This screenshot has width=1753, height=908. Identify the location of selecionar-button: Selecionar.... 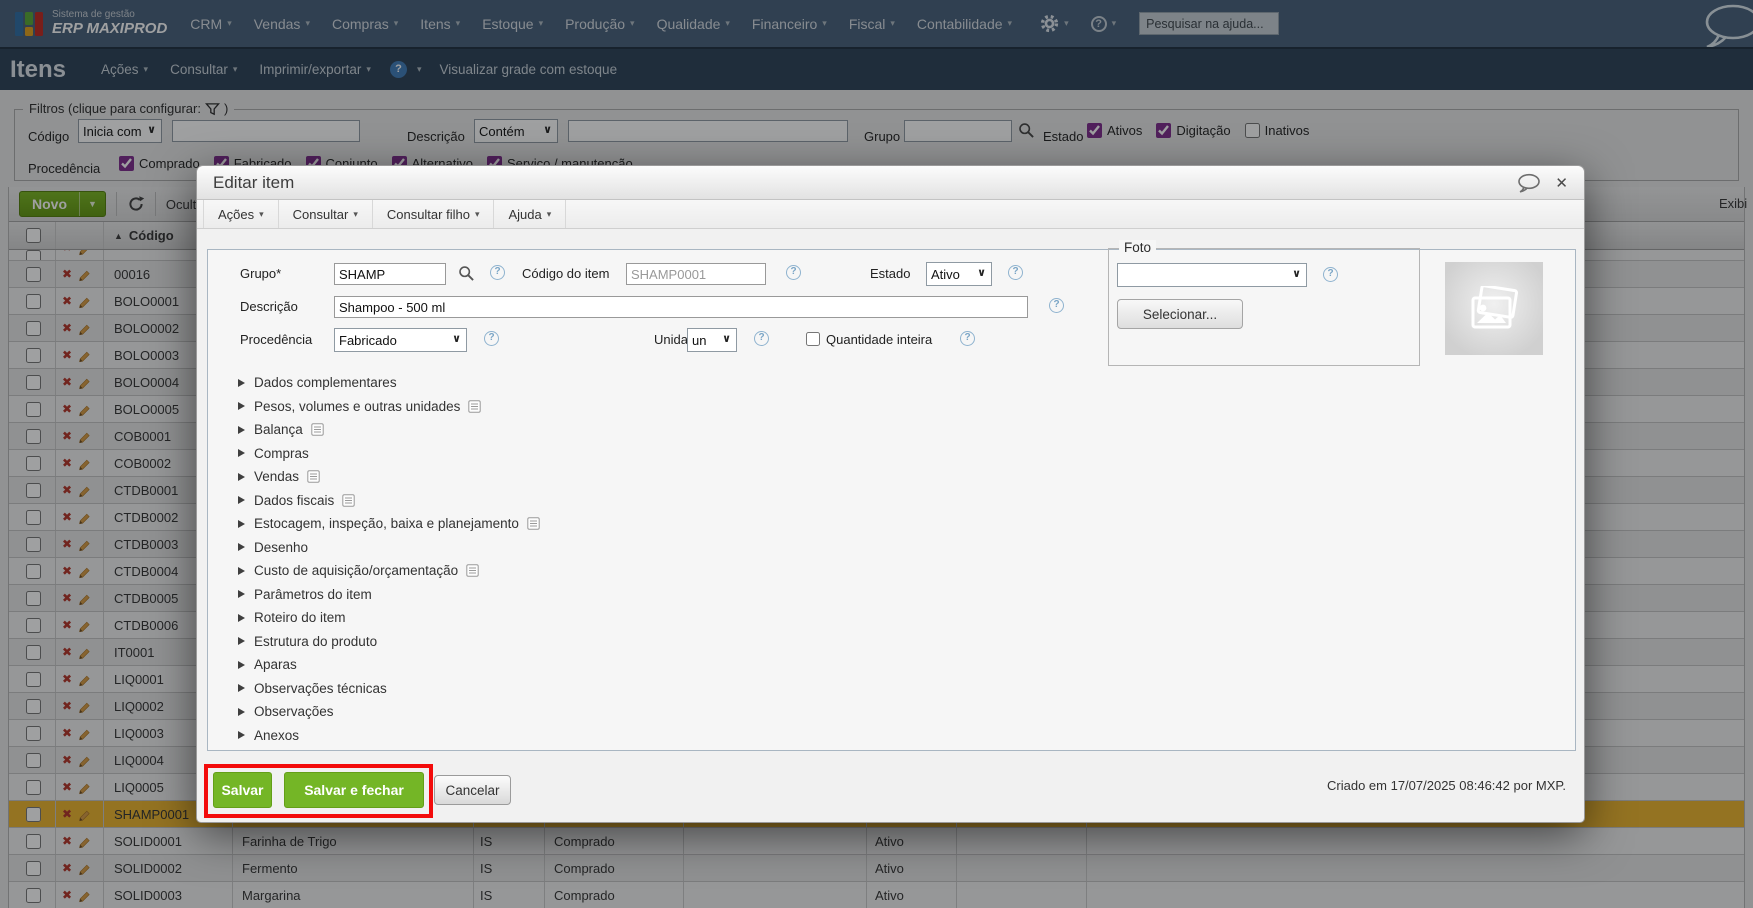
(1180, 314).